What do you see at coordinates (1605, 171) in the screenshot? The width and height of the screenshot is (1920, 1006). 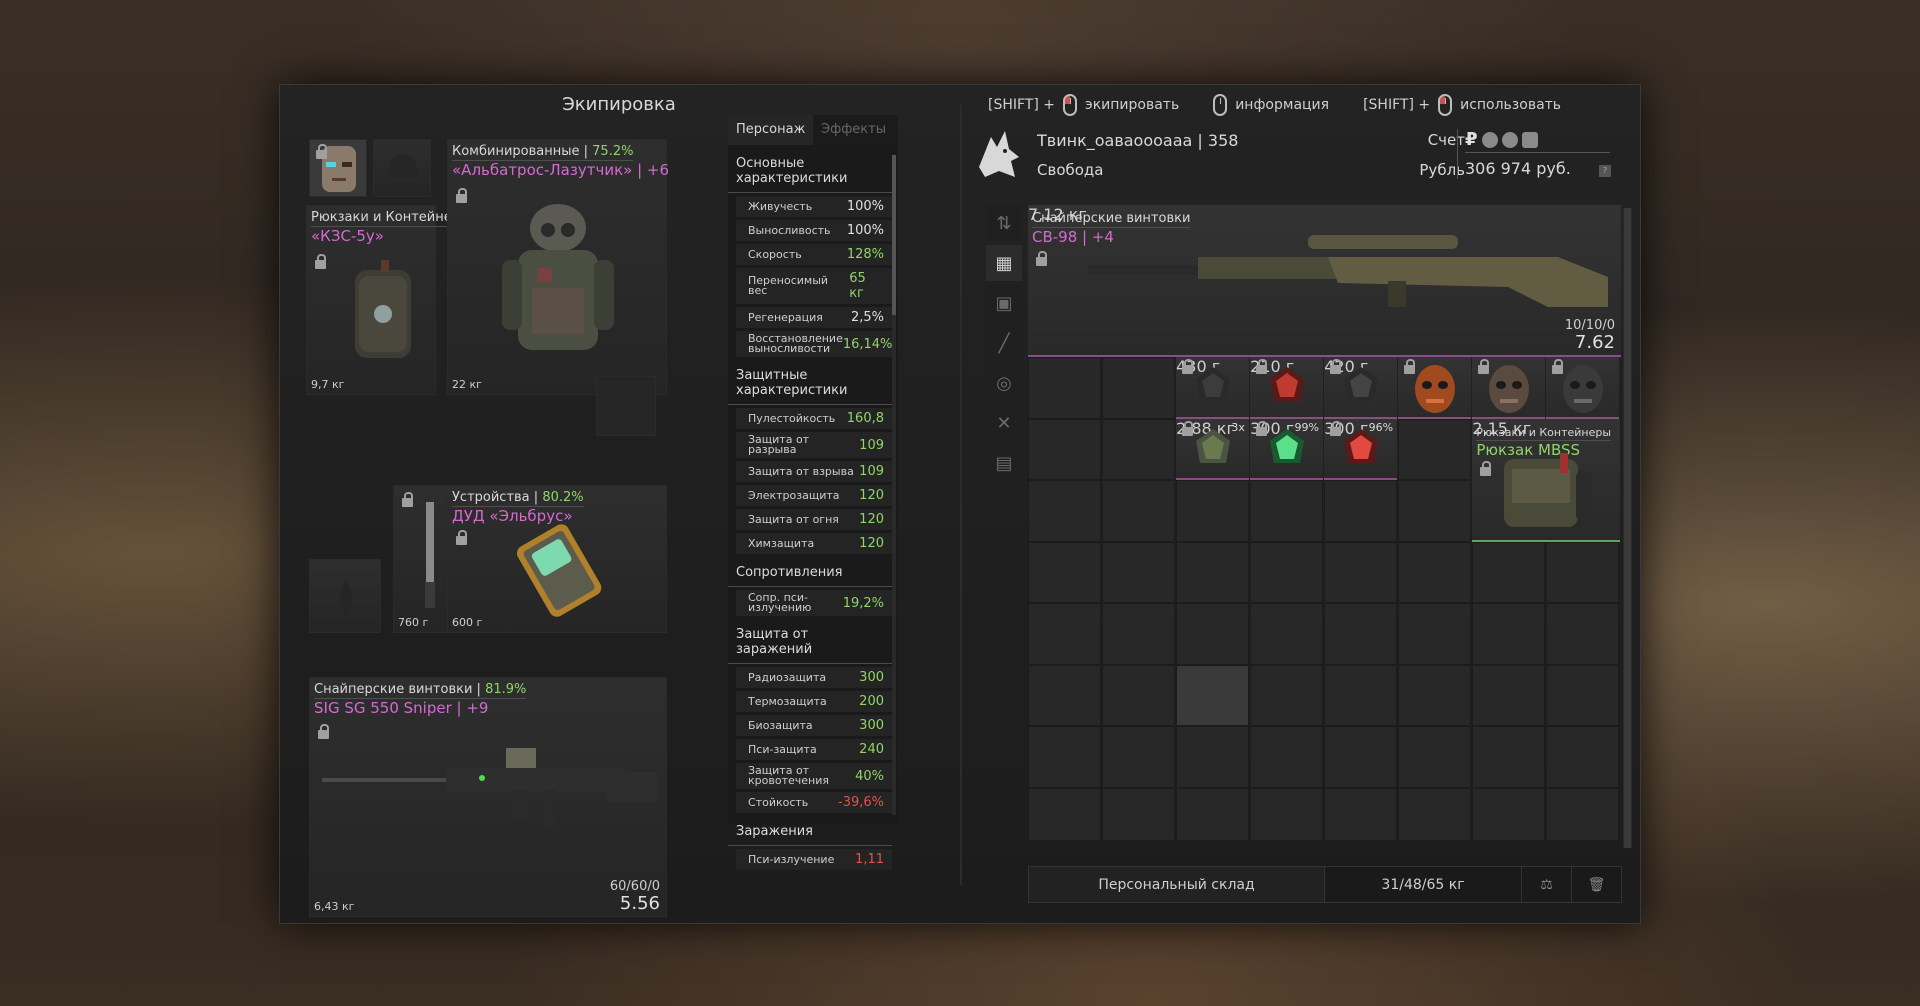 I see `help-icon: ?` at bounding box center [1605, 171].